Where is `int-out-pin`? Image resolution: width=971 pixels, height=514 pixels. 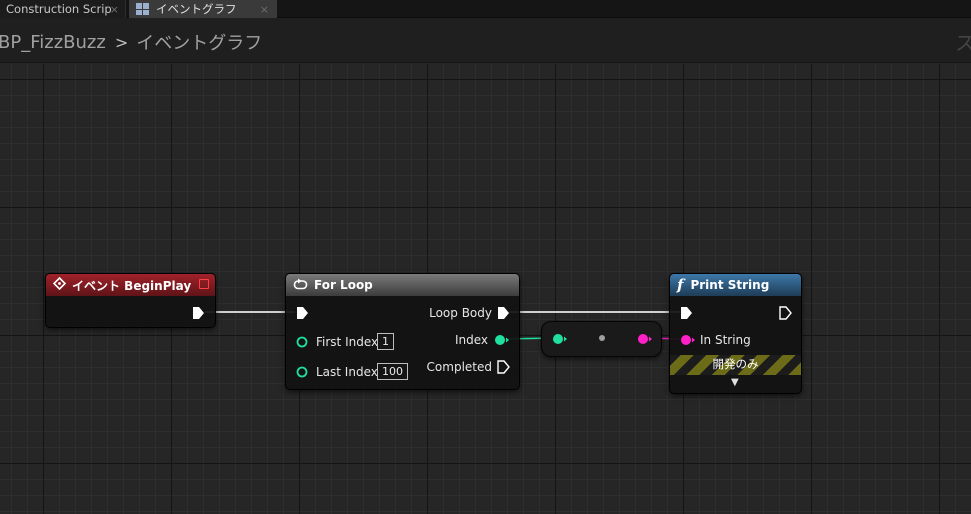
int-out-pin is located at coordinates (502, 340).